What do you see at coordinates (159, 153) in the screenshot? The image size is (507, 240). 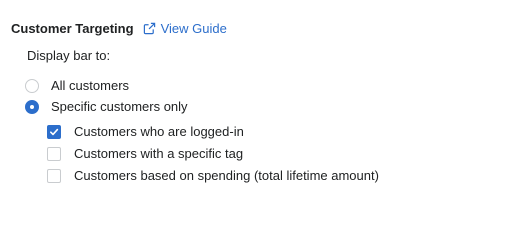 I see `checkbox-specific-tag-label: Customers with a specific tag` at bounding box center [159, 153].